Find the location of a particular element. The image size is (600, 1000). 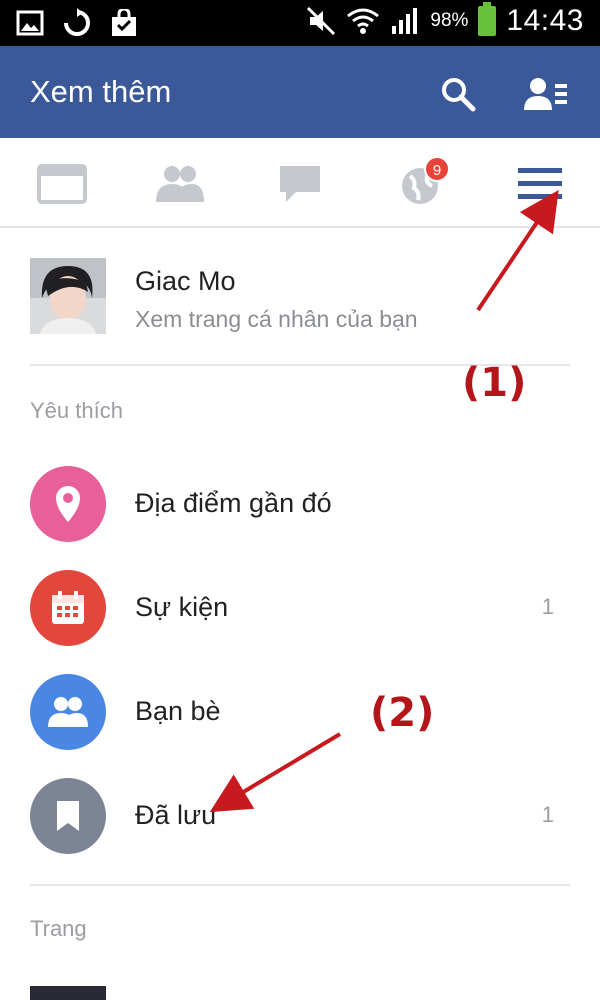

section-label-pages: Trang is located at coordinates (58, 928).